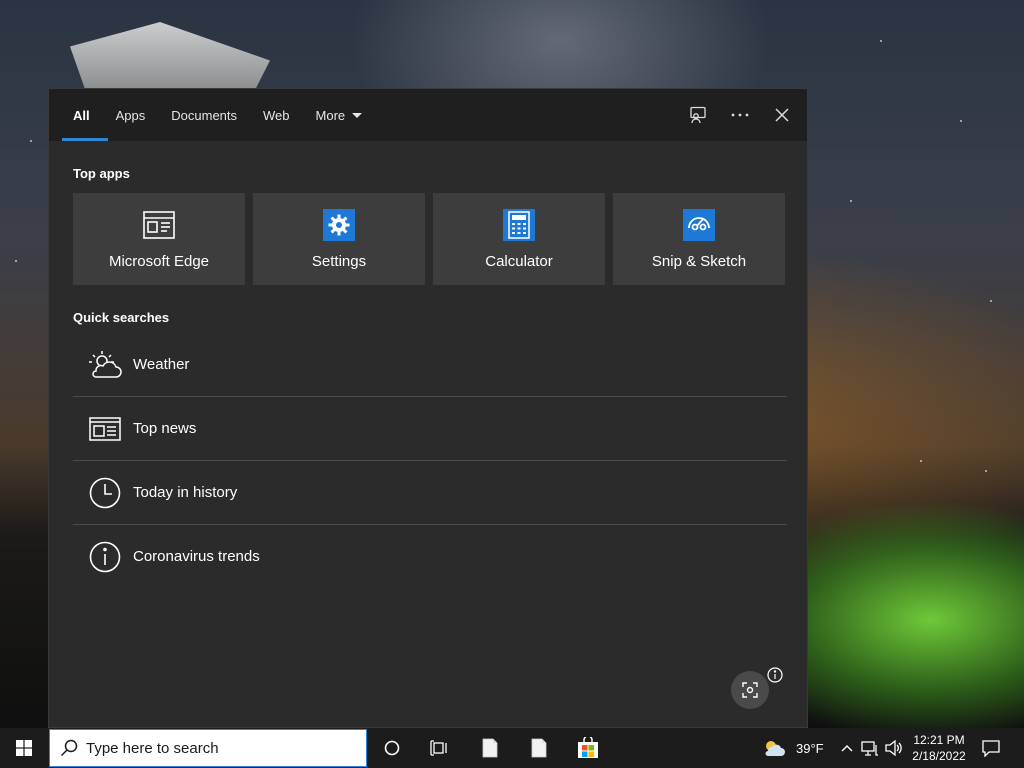 This screenshot has height=768, width=1024. What do you see at coordinates (428, 115) in the screenshot?
I see `search-tab-bar: All Apps Documents Web More` at bounding box center [428, 115].